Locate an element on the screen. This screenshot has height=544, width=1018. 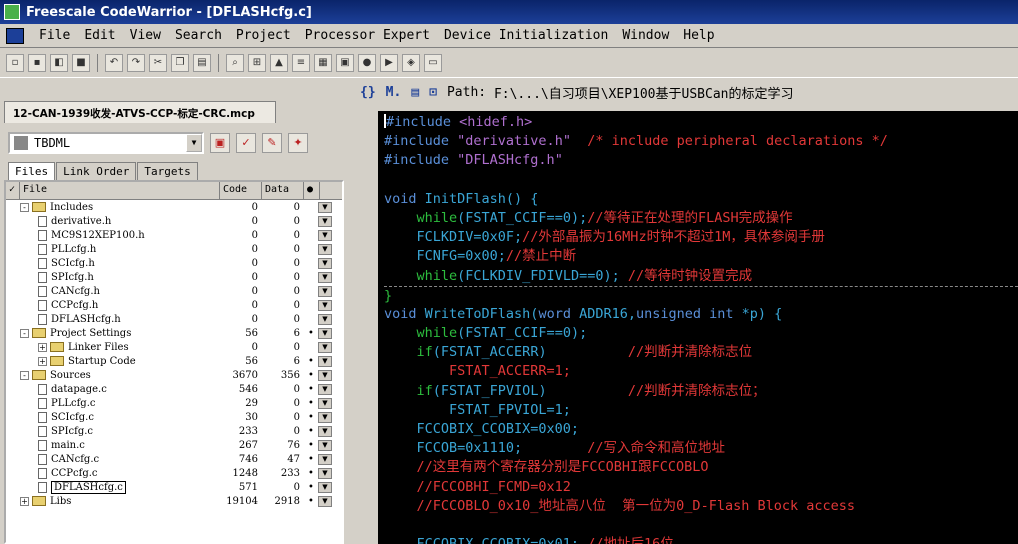
menu-project: Project is located at coordinates (263, 35).